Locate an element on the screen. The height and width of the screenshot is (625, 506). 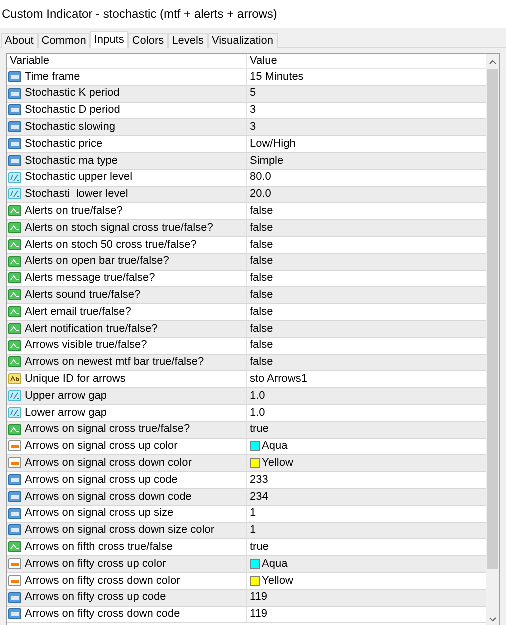
variable-name: Arrows on fifth cross true/false is located at coordinates (99, 547).